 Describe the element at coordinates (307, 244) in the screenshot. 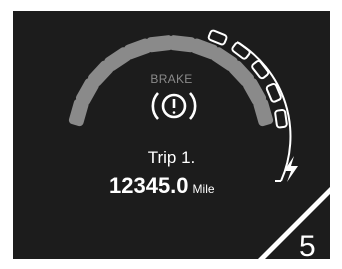

I see `page-number: 5` at that location.